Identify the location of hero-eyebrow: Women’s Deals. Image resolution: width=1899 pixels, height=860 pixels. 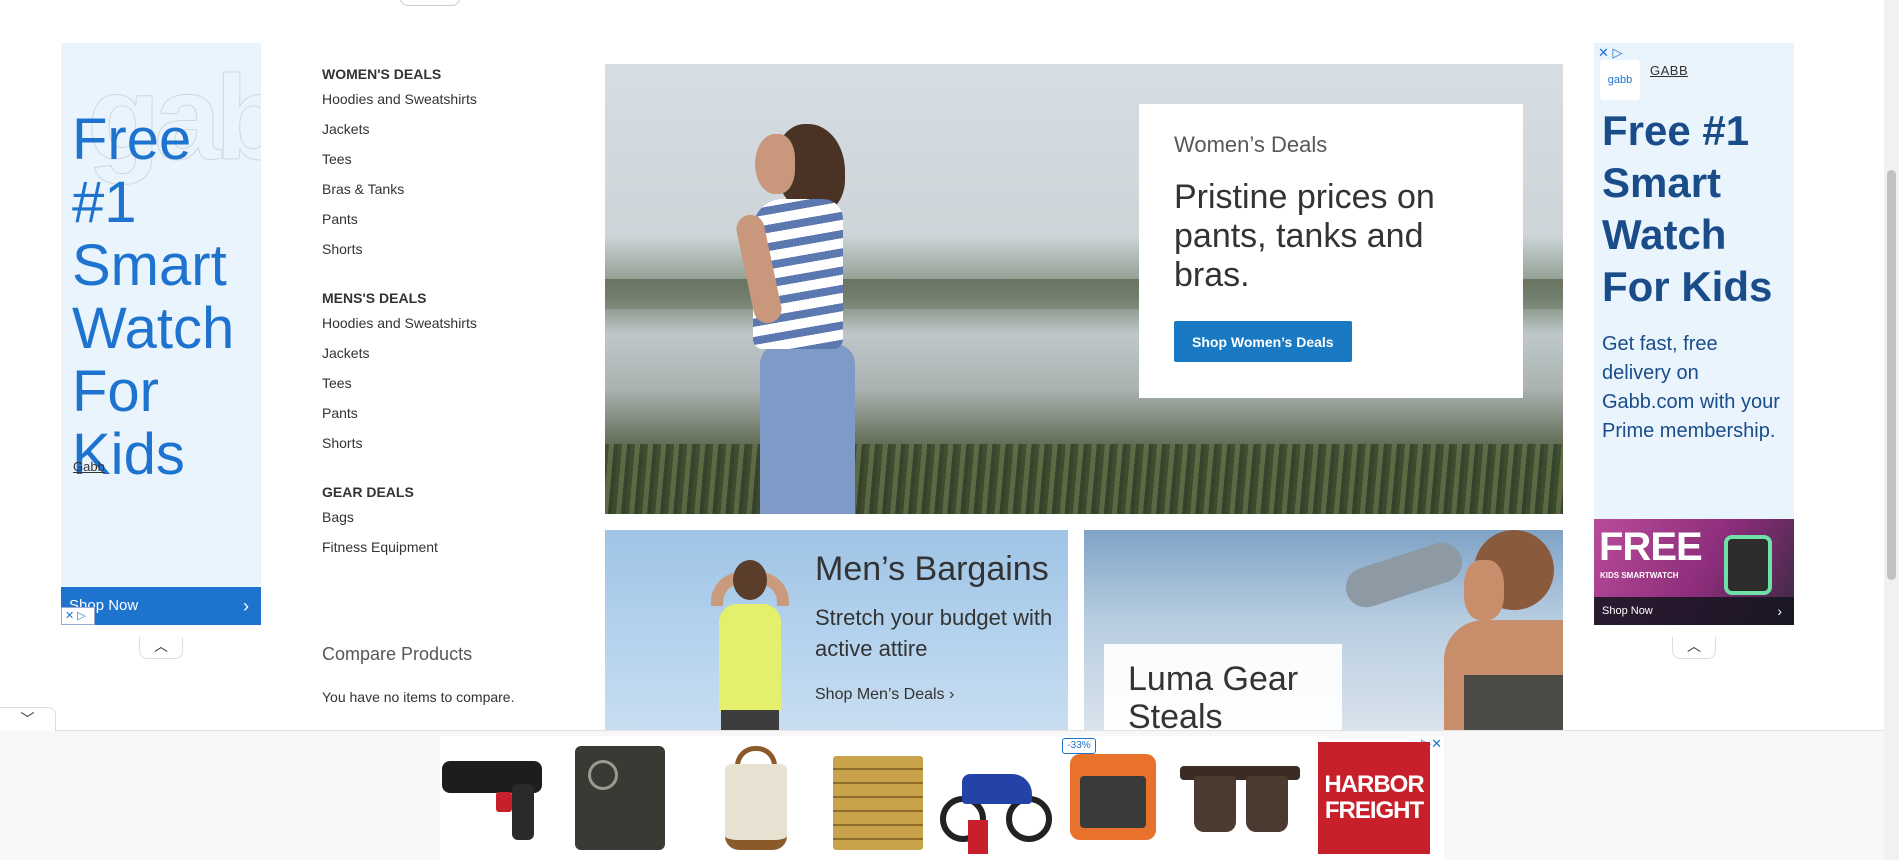
(1251, 144).